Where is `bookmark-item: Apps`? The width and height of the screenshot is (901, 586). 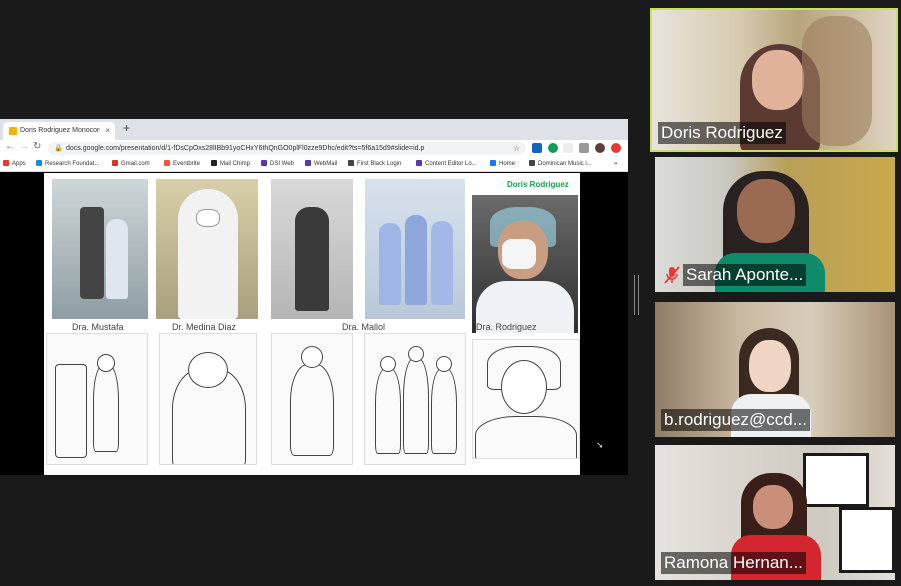
bookmark-item: Apps is located at coordinates (14, 164).